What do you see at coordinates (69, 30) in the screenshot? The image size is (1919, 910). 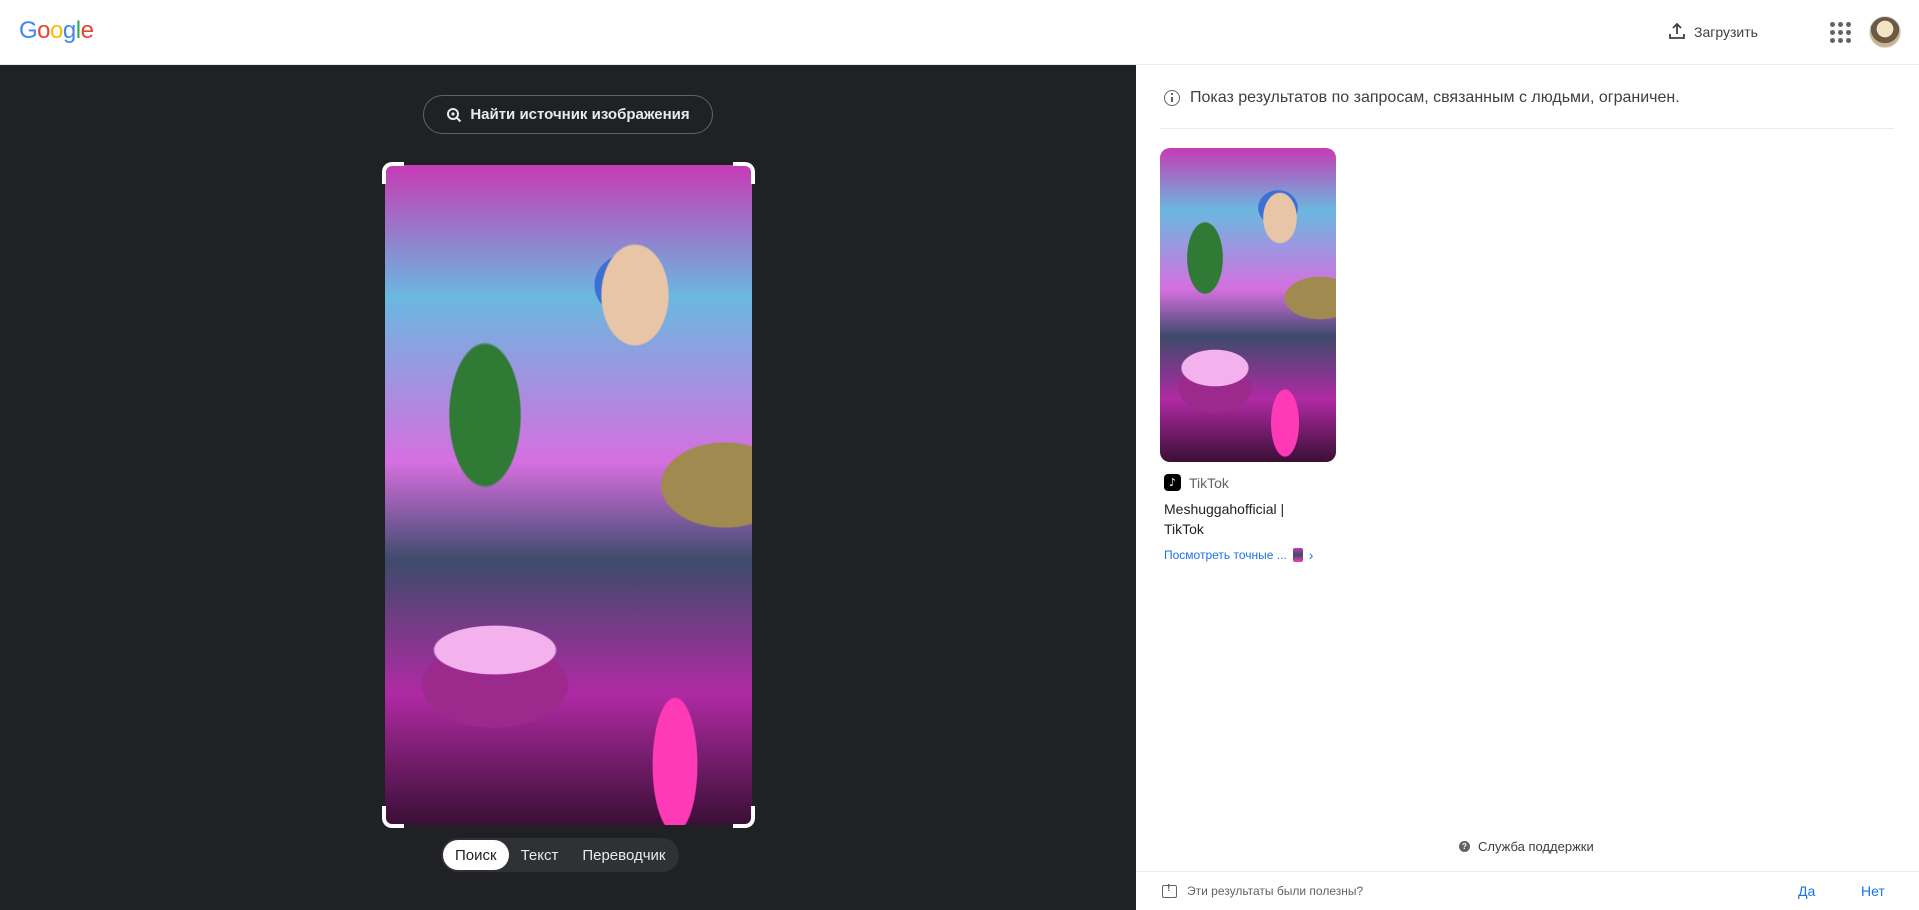 I see `logo-letter-g2: g` at bounding box center [69, 30].